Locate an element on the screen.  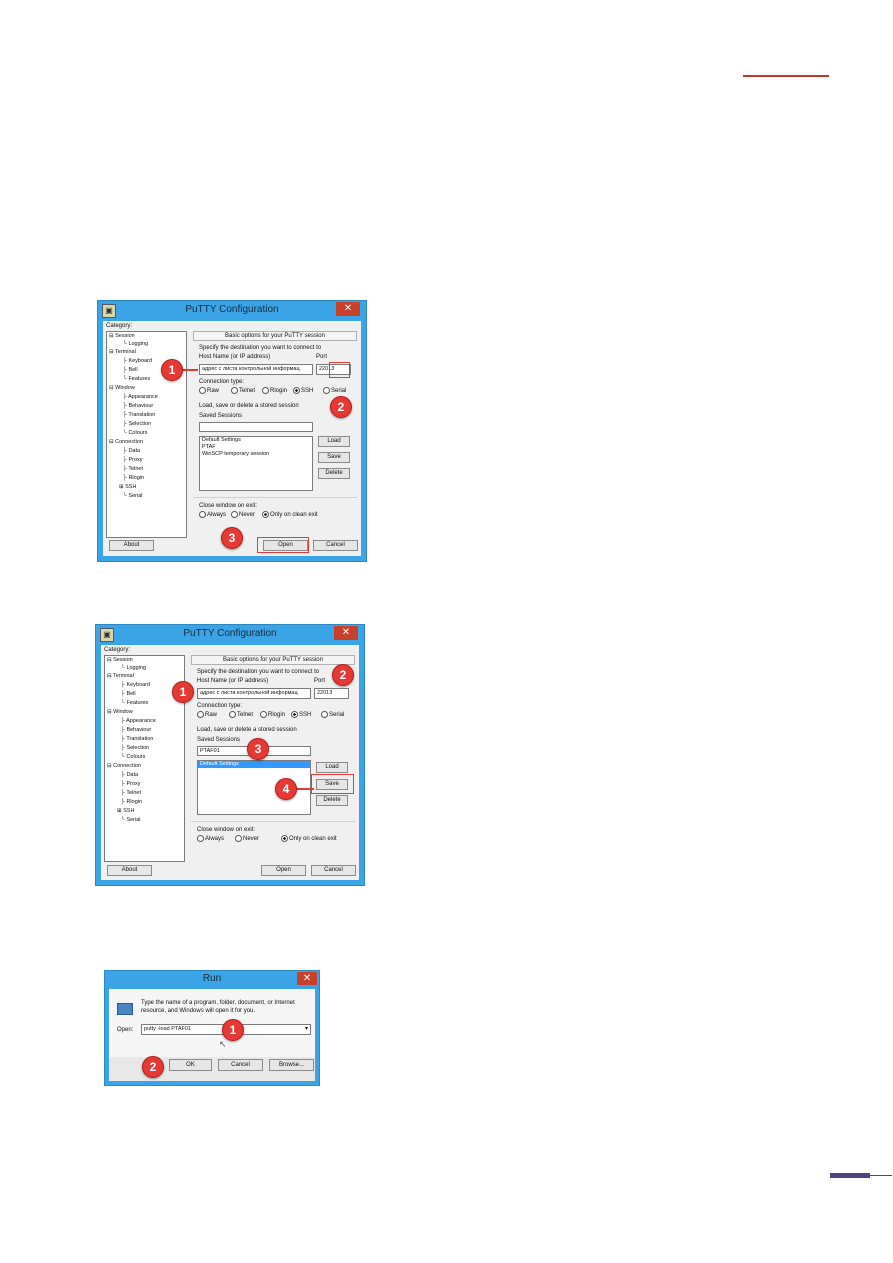
divider is located at coordinates (273, 821).